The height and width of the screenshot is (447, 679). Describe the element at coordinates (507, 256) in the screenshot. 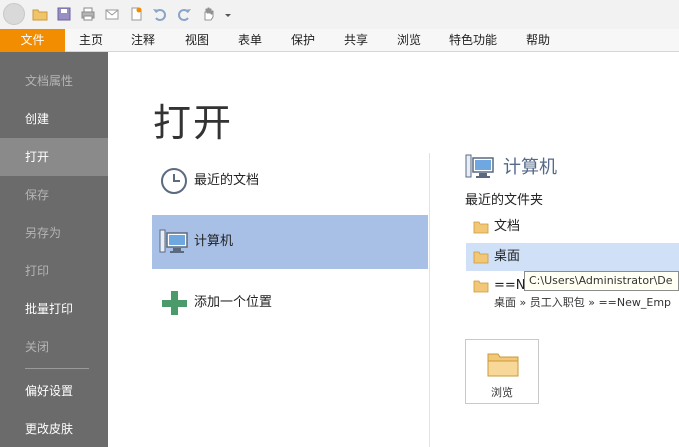

I see `folder-name: 桌面` at that location.